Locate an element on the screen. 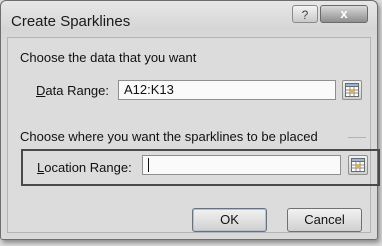 This screenshot has width=382, height=246. location-range-label: Location Range: is located at coordinates (84, 167).